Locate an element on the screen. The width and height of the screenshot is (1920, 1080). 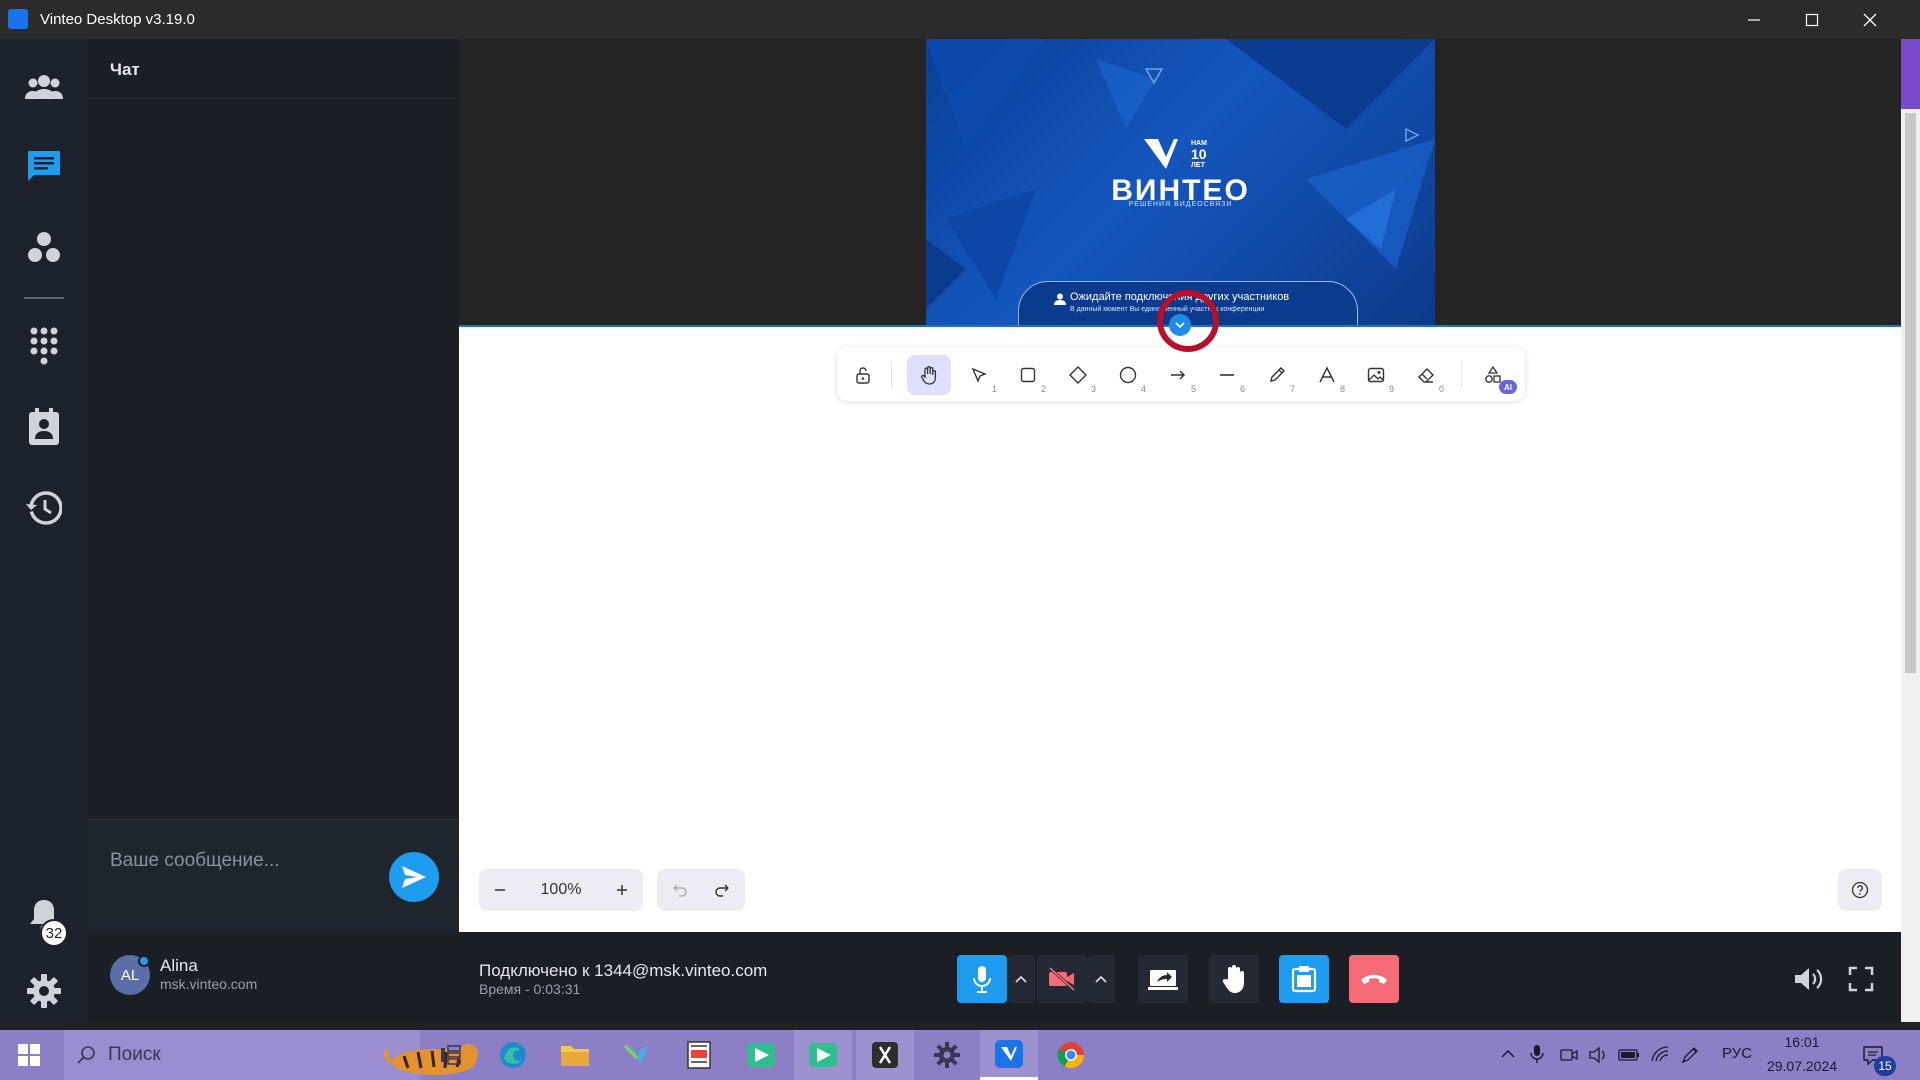
windows-logo-icon is located at coordinates (29, 1055).